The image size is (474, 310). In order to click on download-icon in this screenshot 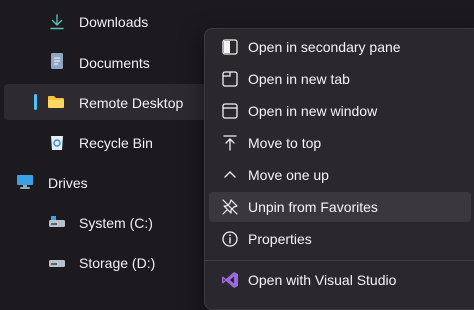, I will do `click(57, 22)`.